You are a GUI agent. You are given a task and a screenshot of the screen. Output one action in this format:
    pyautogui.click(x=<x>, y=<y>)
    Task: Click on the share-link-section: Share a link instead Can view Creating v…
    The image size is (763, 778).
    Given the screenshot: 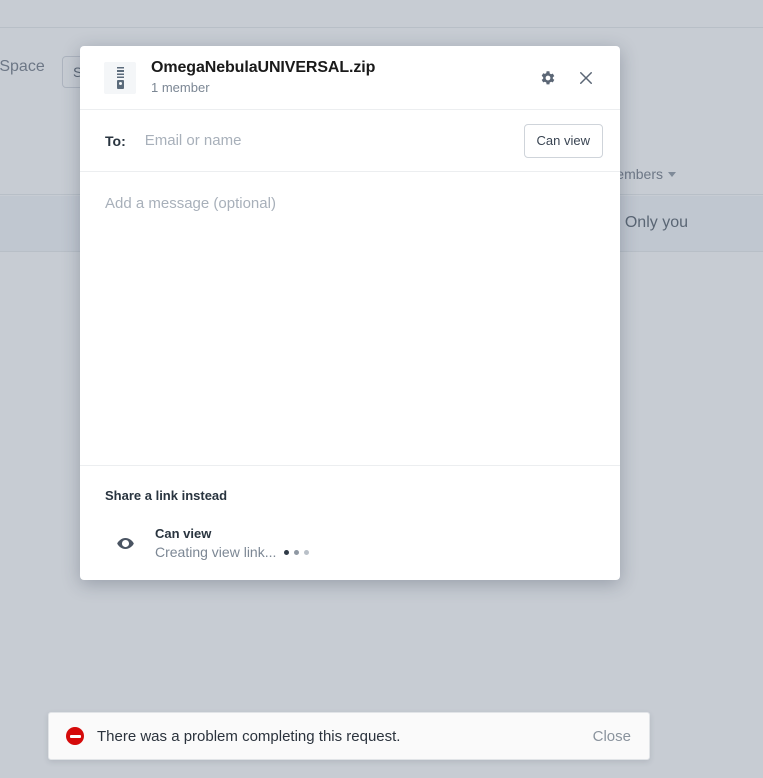 What is the action you would take?
    pyautogui.click(x=350, y=523)
    